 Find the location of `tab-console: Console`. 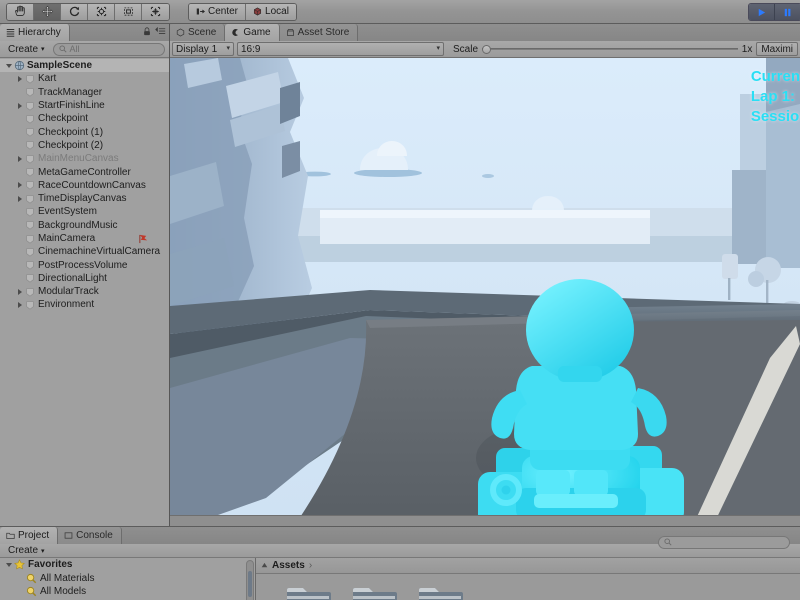

tab-console: Console is located at coordinates (90, 535).